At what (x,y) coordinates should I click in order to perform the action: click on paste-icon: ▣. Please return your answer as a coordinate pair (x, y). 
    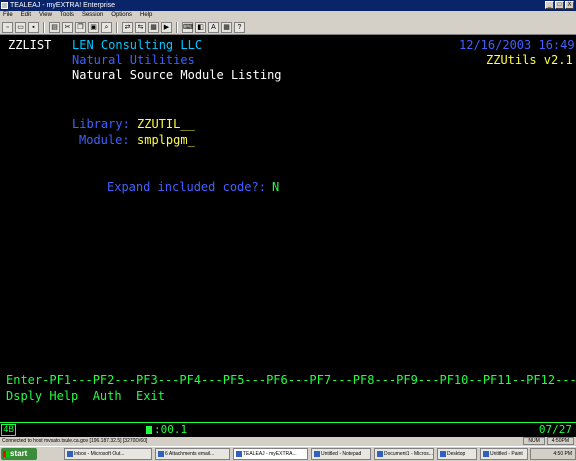
    Looking at the image, I should click on (93, 27).